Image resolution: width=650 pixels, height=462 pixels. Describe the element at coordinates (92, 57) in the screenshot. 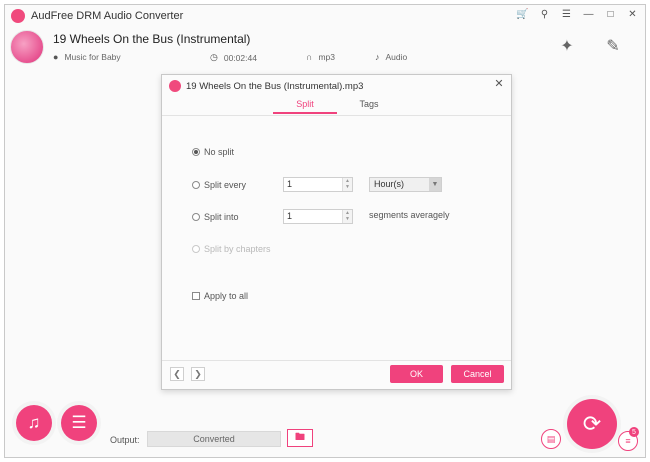

I see `artist-label: Music for Baby` at that location.